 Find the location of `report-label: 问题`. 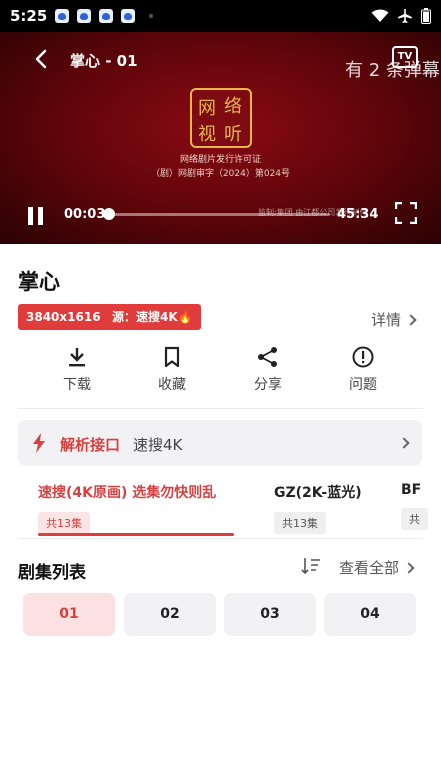

report-label: 问题 is located at coordinates (363, 385).